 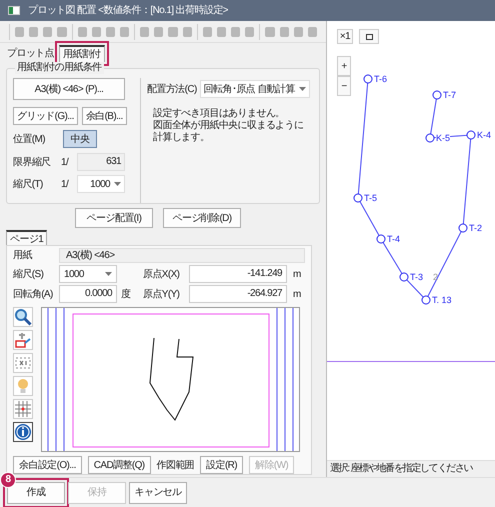 I want to click on point-label: K-5, so click(x=443, y=138).